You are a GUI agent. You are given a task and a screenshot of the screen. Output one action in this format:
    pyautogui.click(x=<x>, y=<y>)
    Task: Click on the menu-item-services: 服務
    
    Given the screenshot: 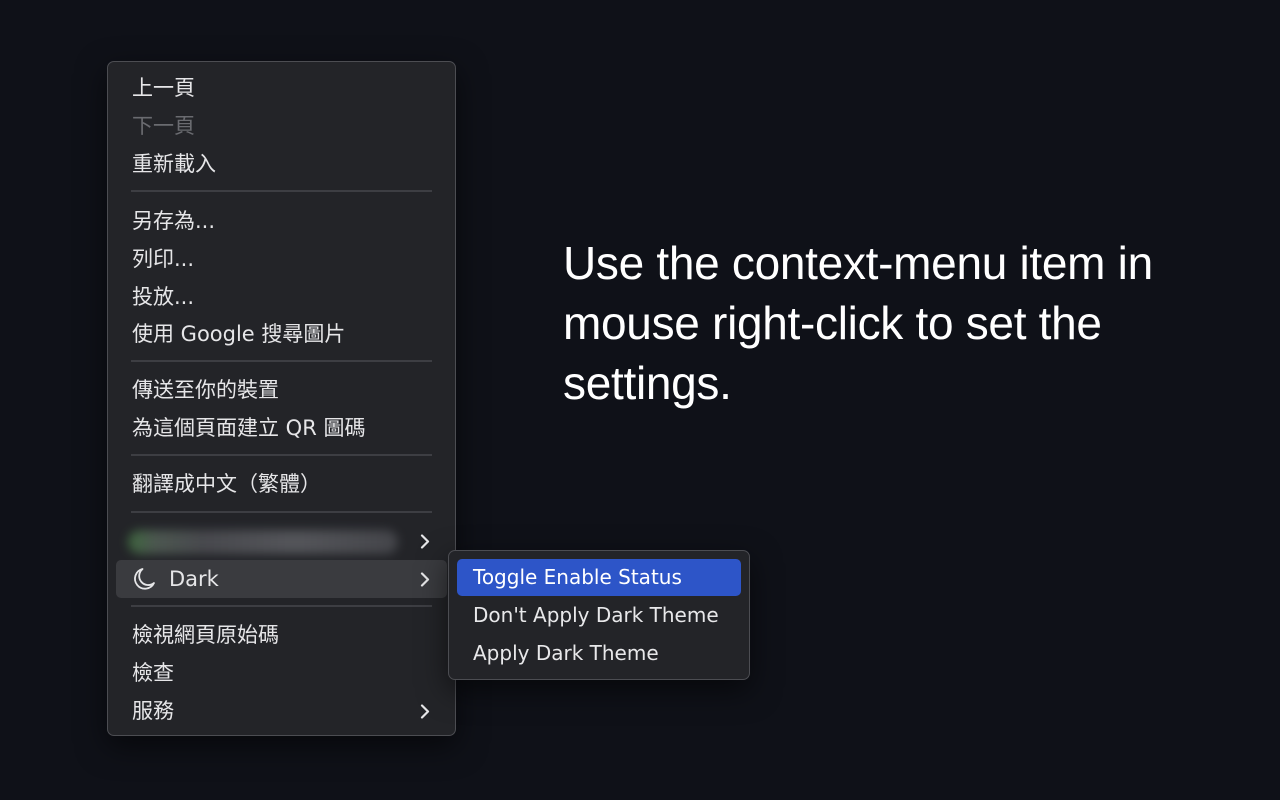 What is the action you would take?
    pyautogui.click(x=281, y=711)
    